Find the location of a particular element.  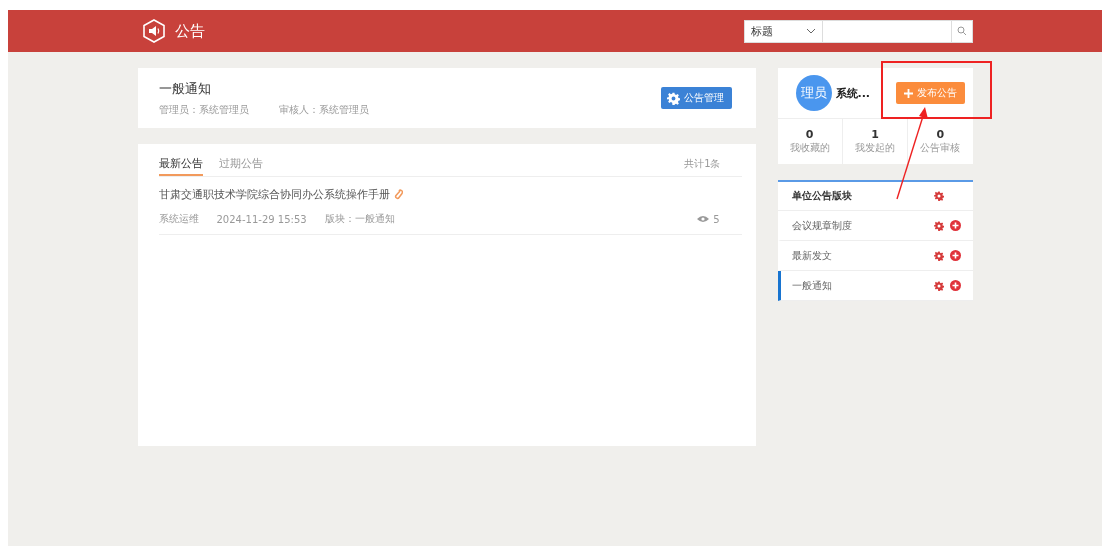

manage-button: 公告管理 is located at coordinates (696, 98).